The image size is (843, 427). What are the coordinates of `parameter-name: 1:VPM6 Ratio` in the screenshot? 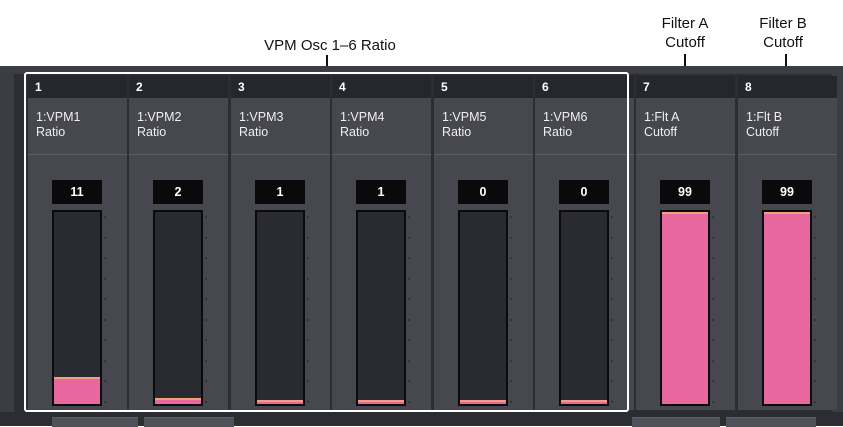 It's located at (587, 125).